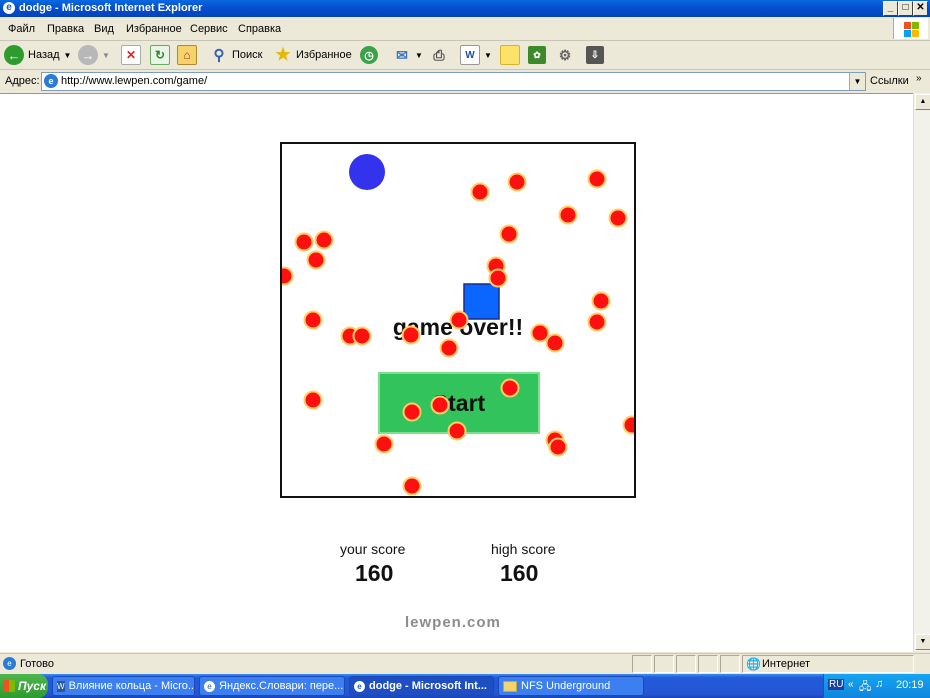 Image resolution: width=930 pixels, height=698 pixels. I want to click on favorites-button: ★ Избранное, so click(313, 55).